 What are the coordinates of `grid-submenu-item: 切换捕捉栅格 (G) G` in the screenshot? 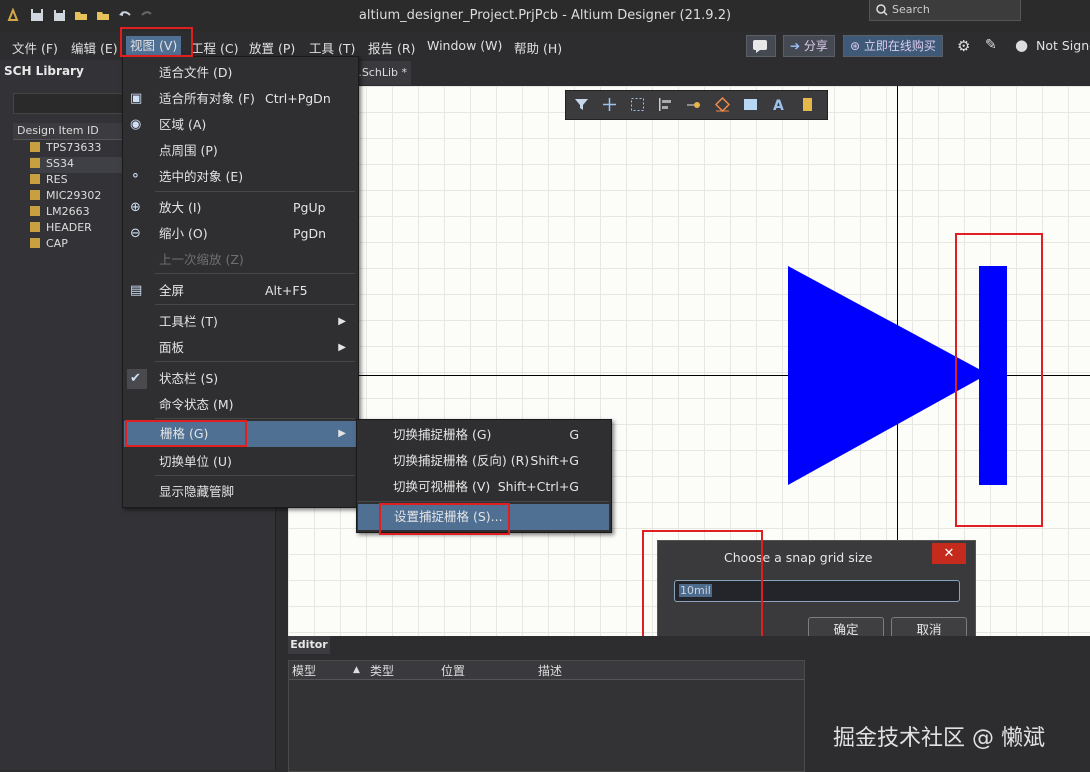 It's located at (483, 435).